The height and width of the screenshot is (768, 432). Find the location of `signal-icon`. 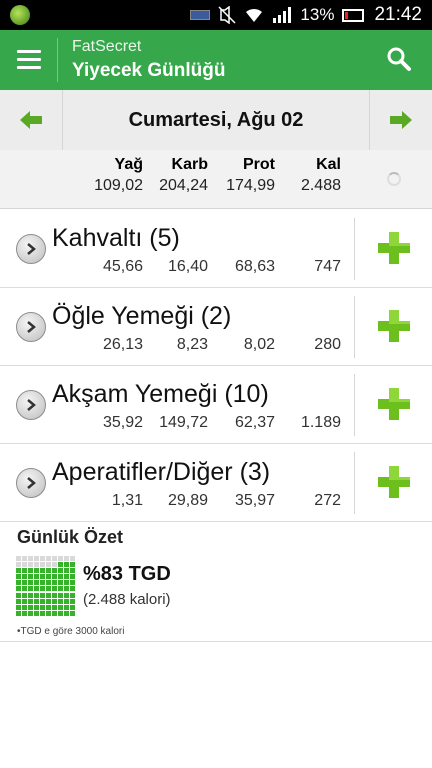

signal-icon is located at coordinates (282, 15).